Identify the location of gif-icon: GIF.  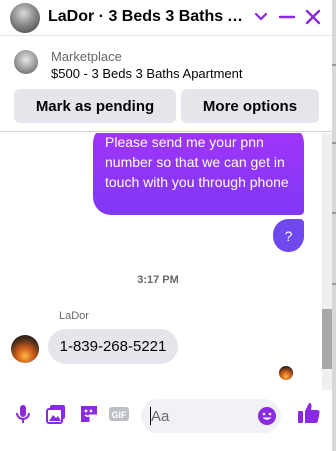
(119, 414).